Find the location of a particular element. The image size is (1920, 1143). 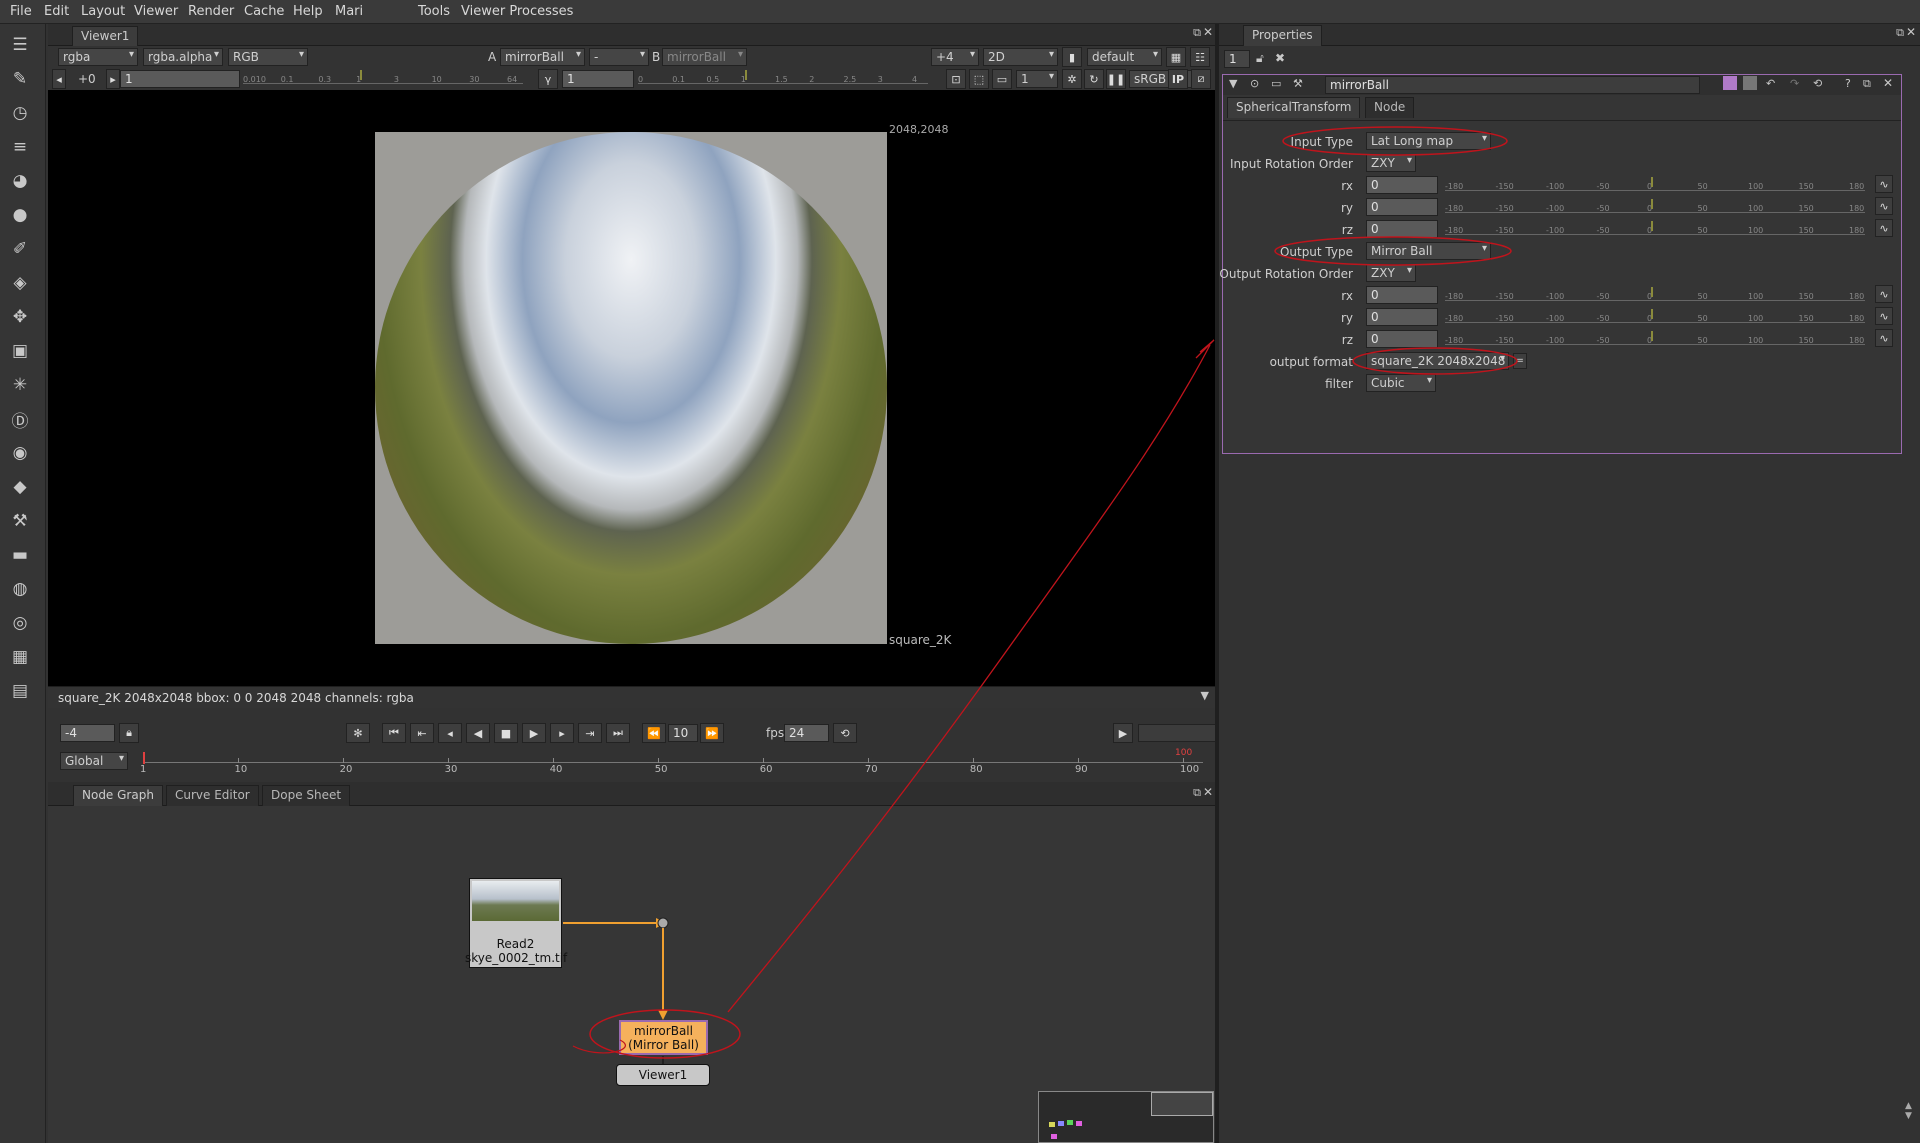

toolsets-wrench-icon: ⚒ is located at coordinates (20, 521).